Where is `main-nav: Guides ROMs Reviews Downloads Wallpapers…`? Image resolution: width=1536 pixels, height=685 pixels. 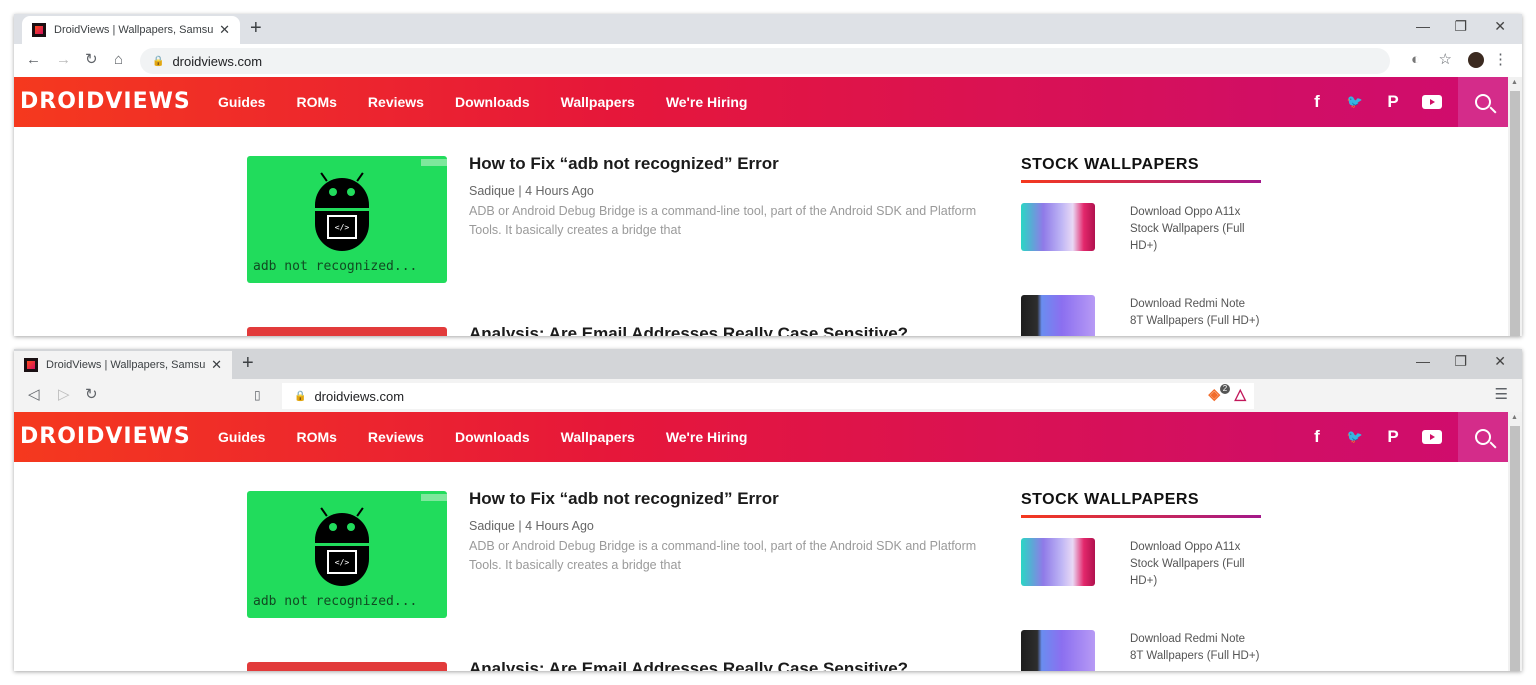 main-nav: Guides ROMs Reviews Downloads Wallpapers… is located at coordinates (498, 102).